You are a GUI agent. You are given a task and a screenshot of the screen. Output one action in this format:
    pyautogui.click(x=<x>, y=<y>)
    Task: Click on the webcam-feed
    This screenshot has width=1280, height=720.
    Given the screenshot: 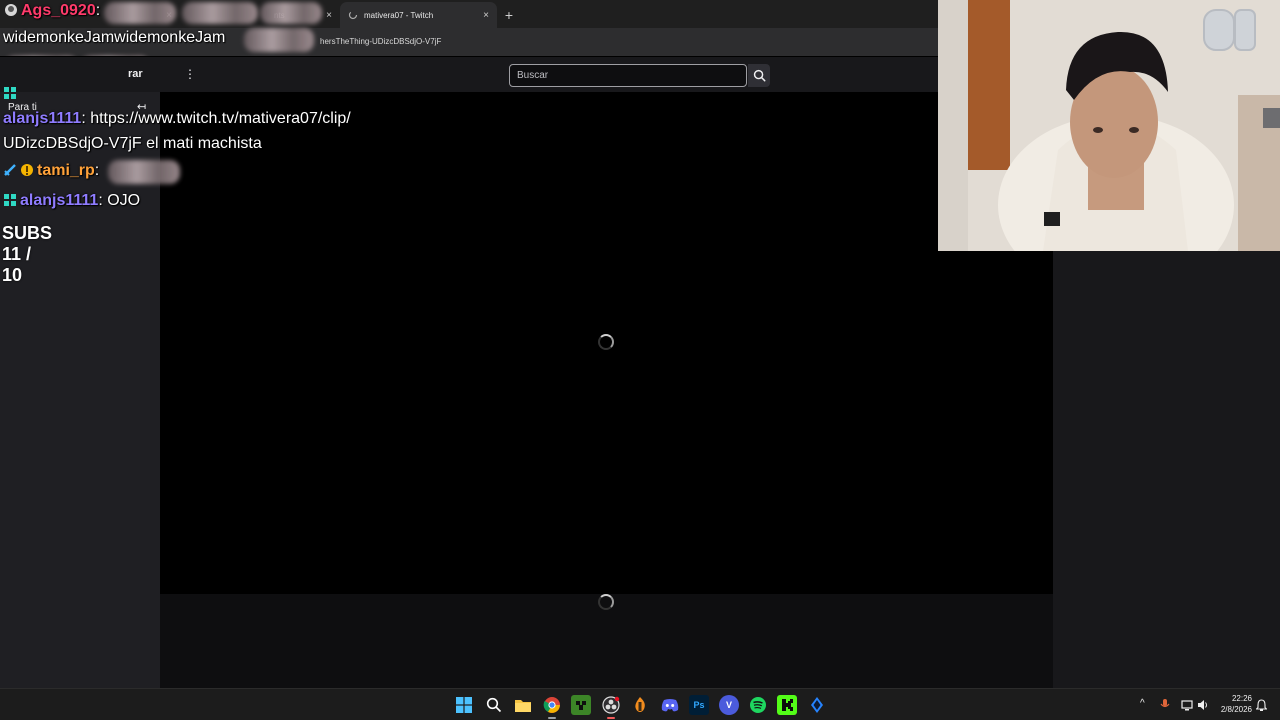 What is the action you would take?
    pyautogui.click(x=1109, y=125)
    